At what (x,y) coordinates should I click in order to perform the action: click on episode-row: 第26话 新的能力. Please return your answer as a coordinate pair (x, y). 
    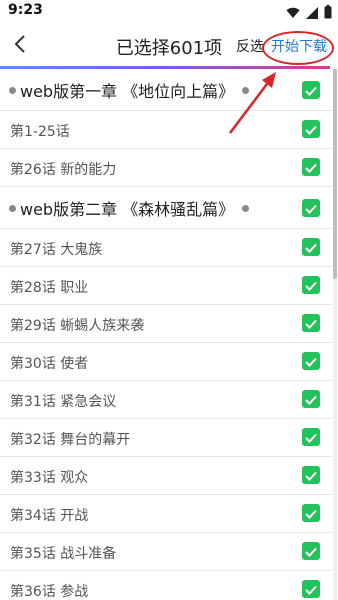
    Looking at the image, I should click on (166, 168).